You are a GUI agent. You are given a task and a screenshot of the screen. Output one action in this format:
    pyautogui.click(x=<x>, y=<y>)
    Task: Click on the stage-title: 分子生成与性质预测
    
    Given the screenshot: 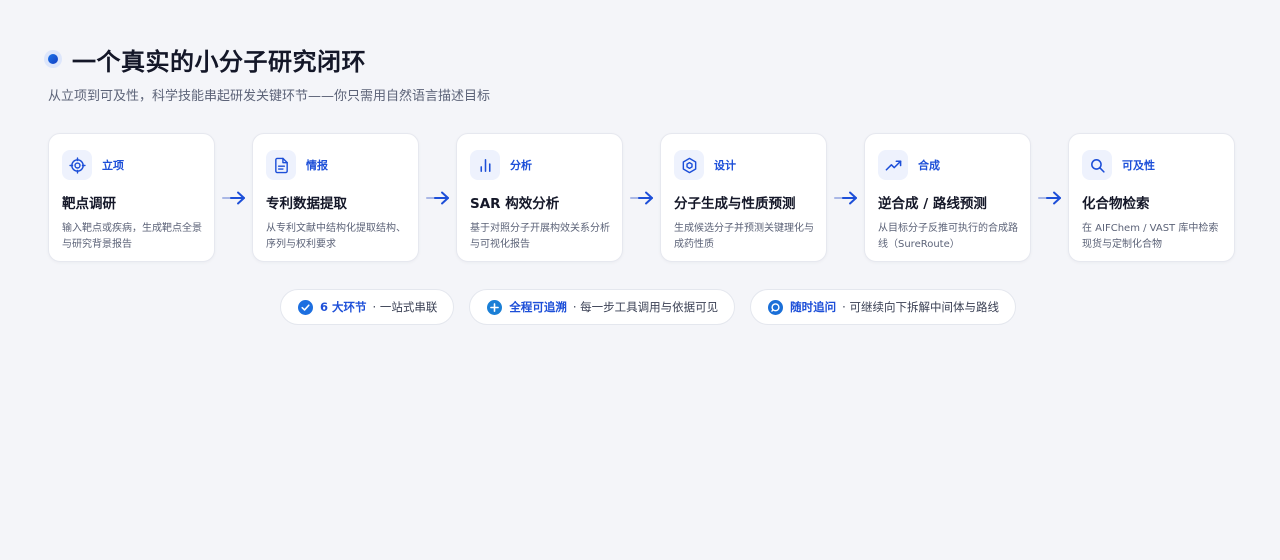 What is the action you would take?
    pyautogui.click(x=735, y=204)
    